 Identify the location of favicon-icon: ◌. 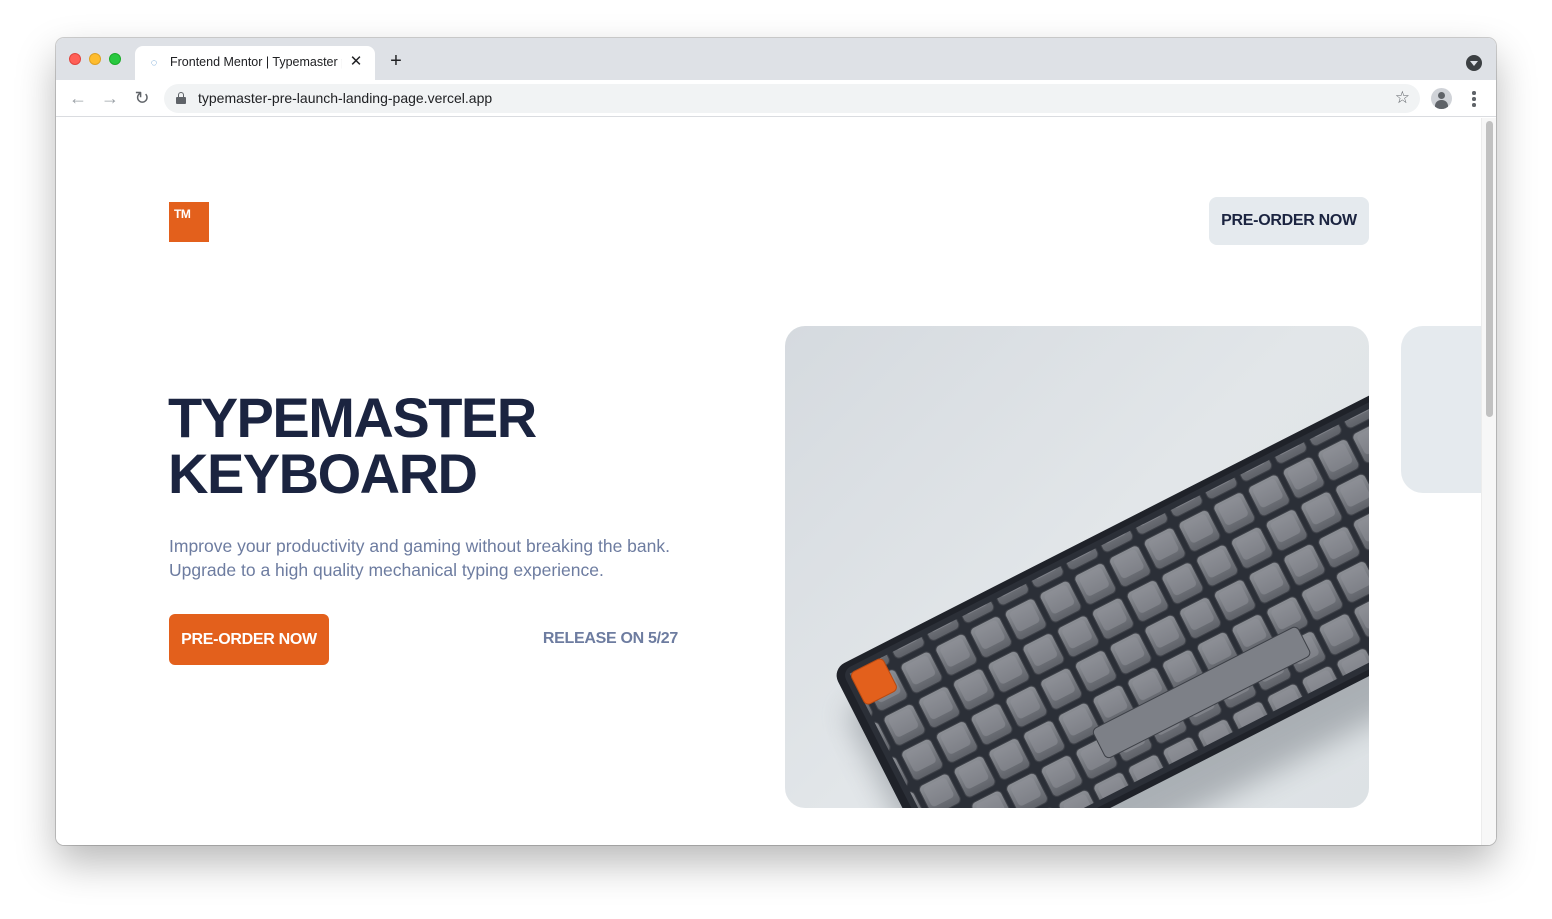
(154, 63).